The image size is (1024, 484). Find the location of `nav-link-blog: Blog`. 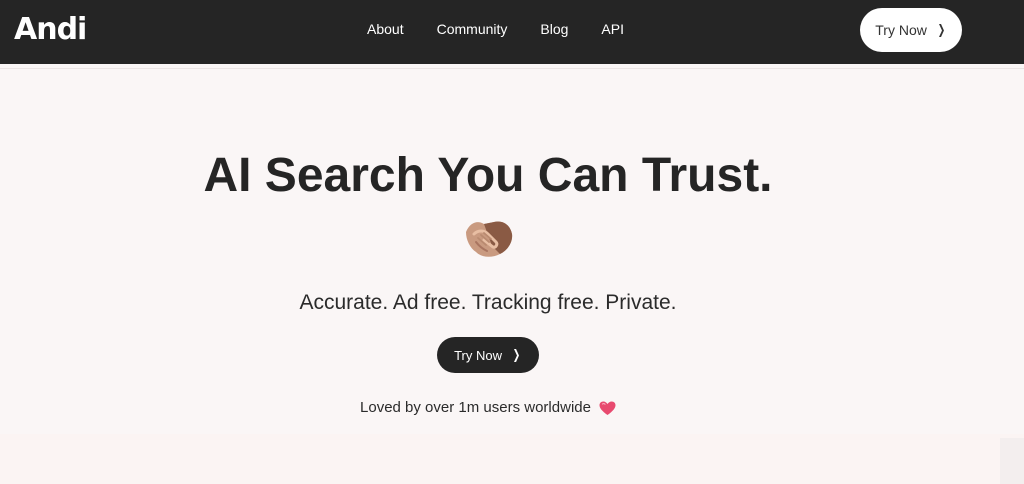

nav-link-blog: Blog is located at coordinates (554, 29).